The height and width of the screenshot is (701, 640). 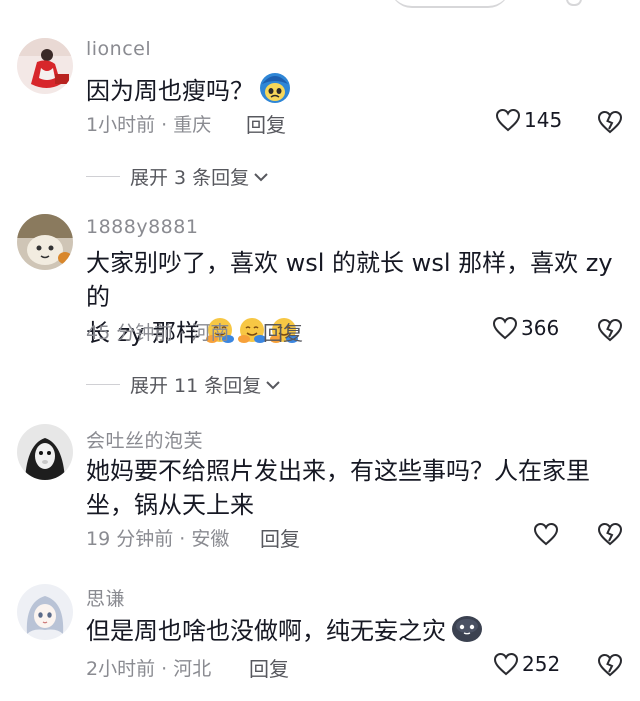 I want to click on expand-replies-label: 展开 11 条回复, so click(x=196, y=386).